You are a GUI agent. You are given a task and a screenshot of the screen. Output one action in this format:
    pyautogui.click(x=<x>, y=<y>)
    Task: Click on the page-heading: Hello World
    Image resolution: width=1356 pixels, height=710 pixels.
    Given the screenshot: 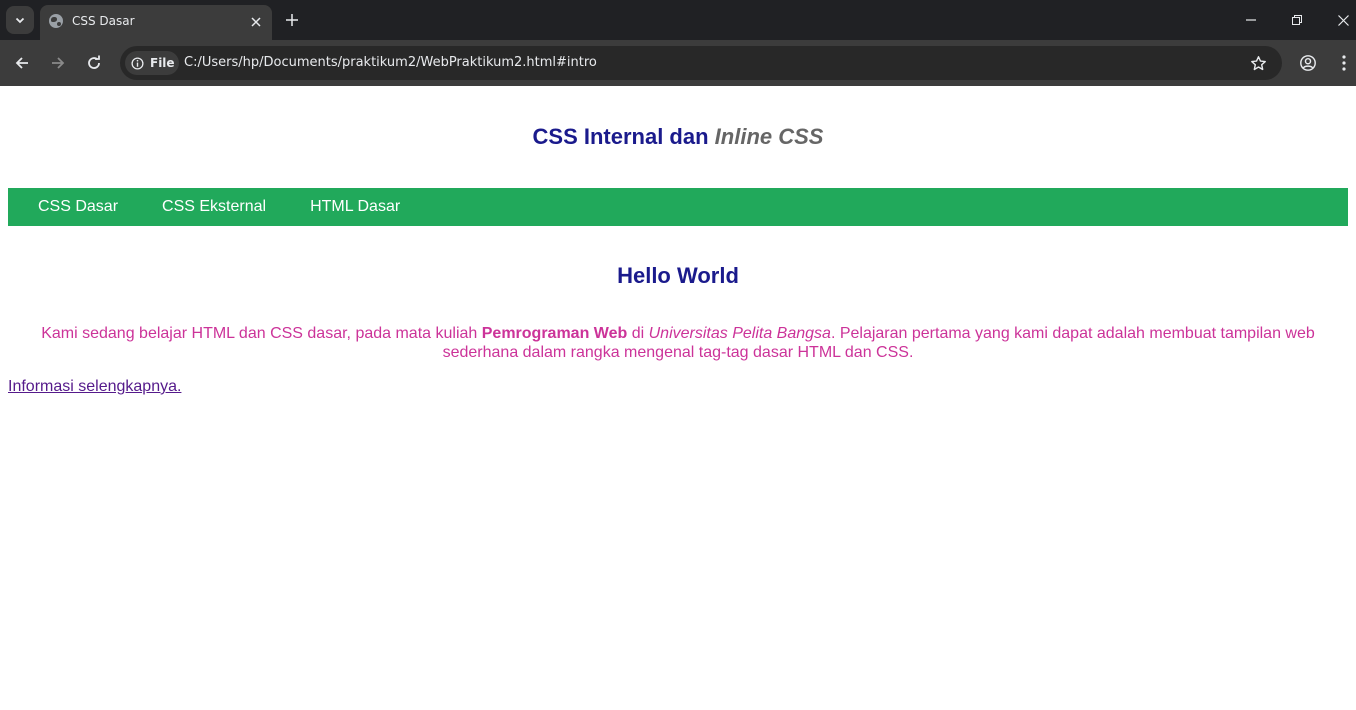 What is the action you would take?
    pyautogui.click(x=678, y=275)
    